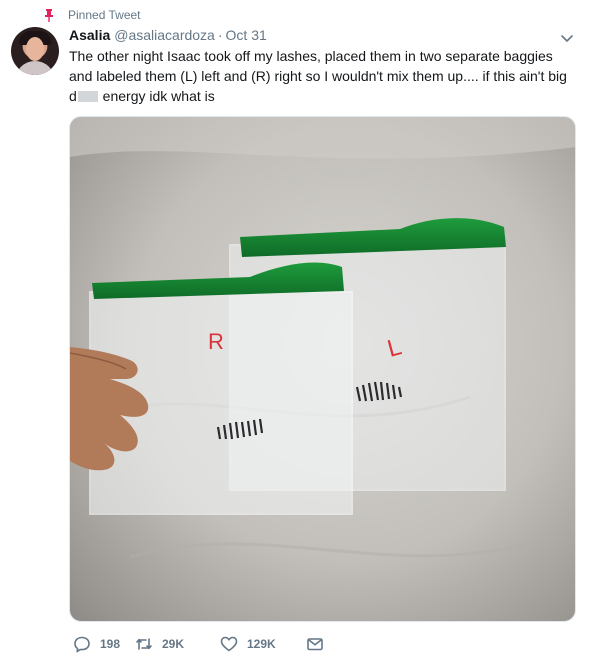  What do you see at coordinates (164, 35) in the screenshot?
I see `author-handle: @asaliacardoza` at bounding box center [164, 35].